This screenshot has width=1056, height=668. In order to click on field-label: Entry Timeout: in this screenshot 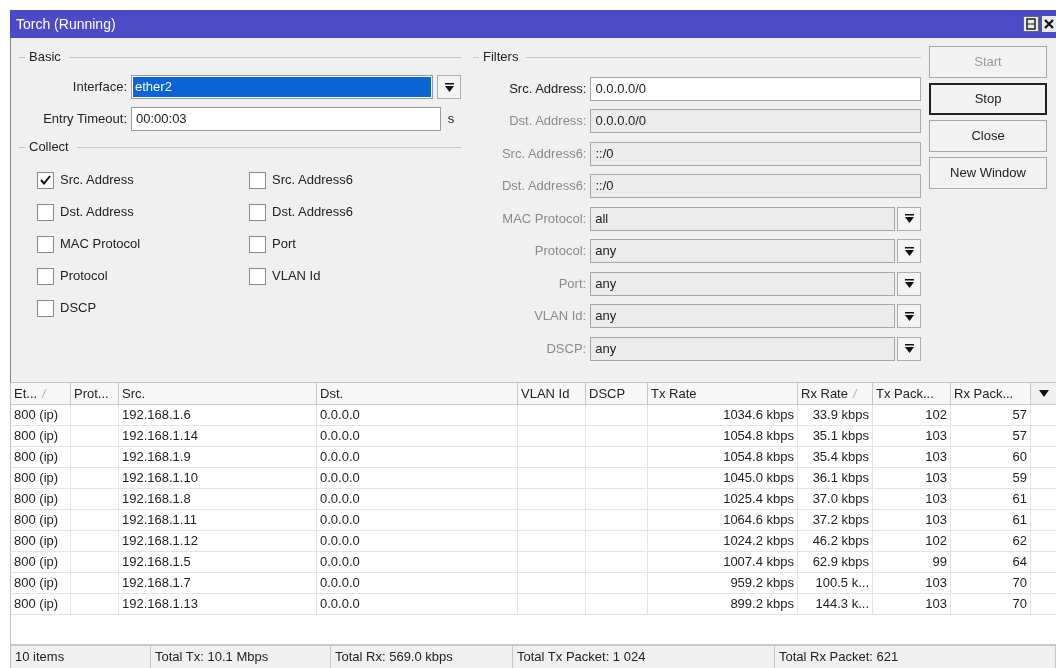, I will do `click(85, 119)`.